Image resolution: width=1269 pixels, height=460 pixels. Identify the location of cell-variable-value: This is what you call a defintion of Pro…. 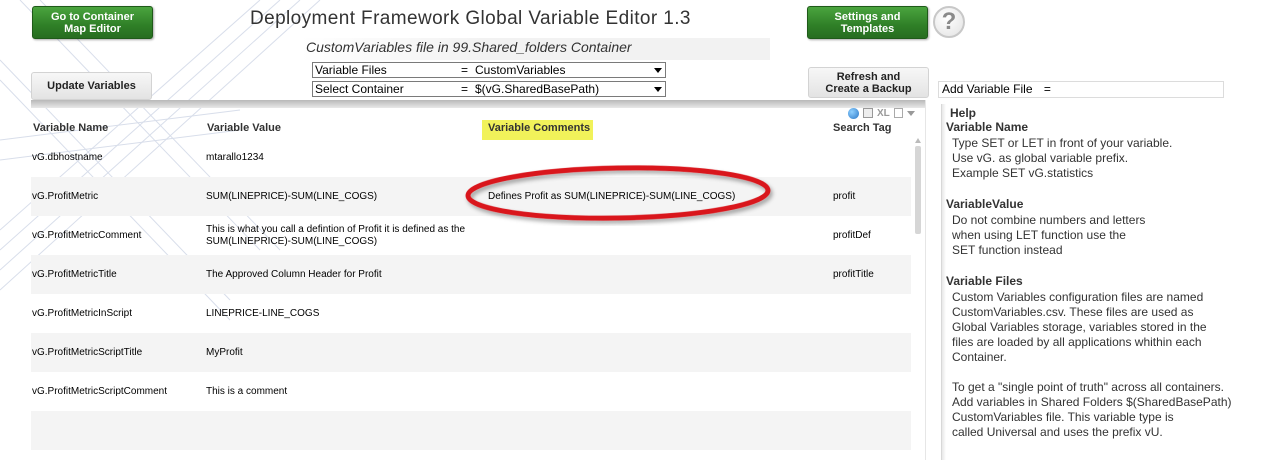
(341, 235).